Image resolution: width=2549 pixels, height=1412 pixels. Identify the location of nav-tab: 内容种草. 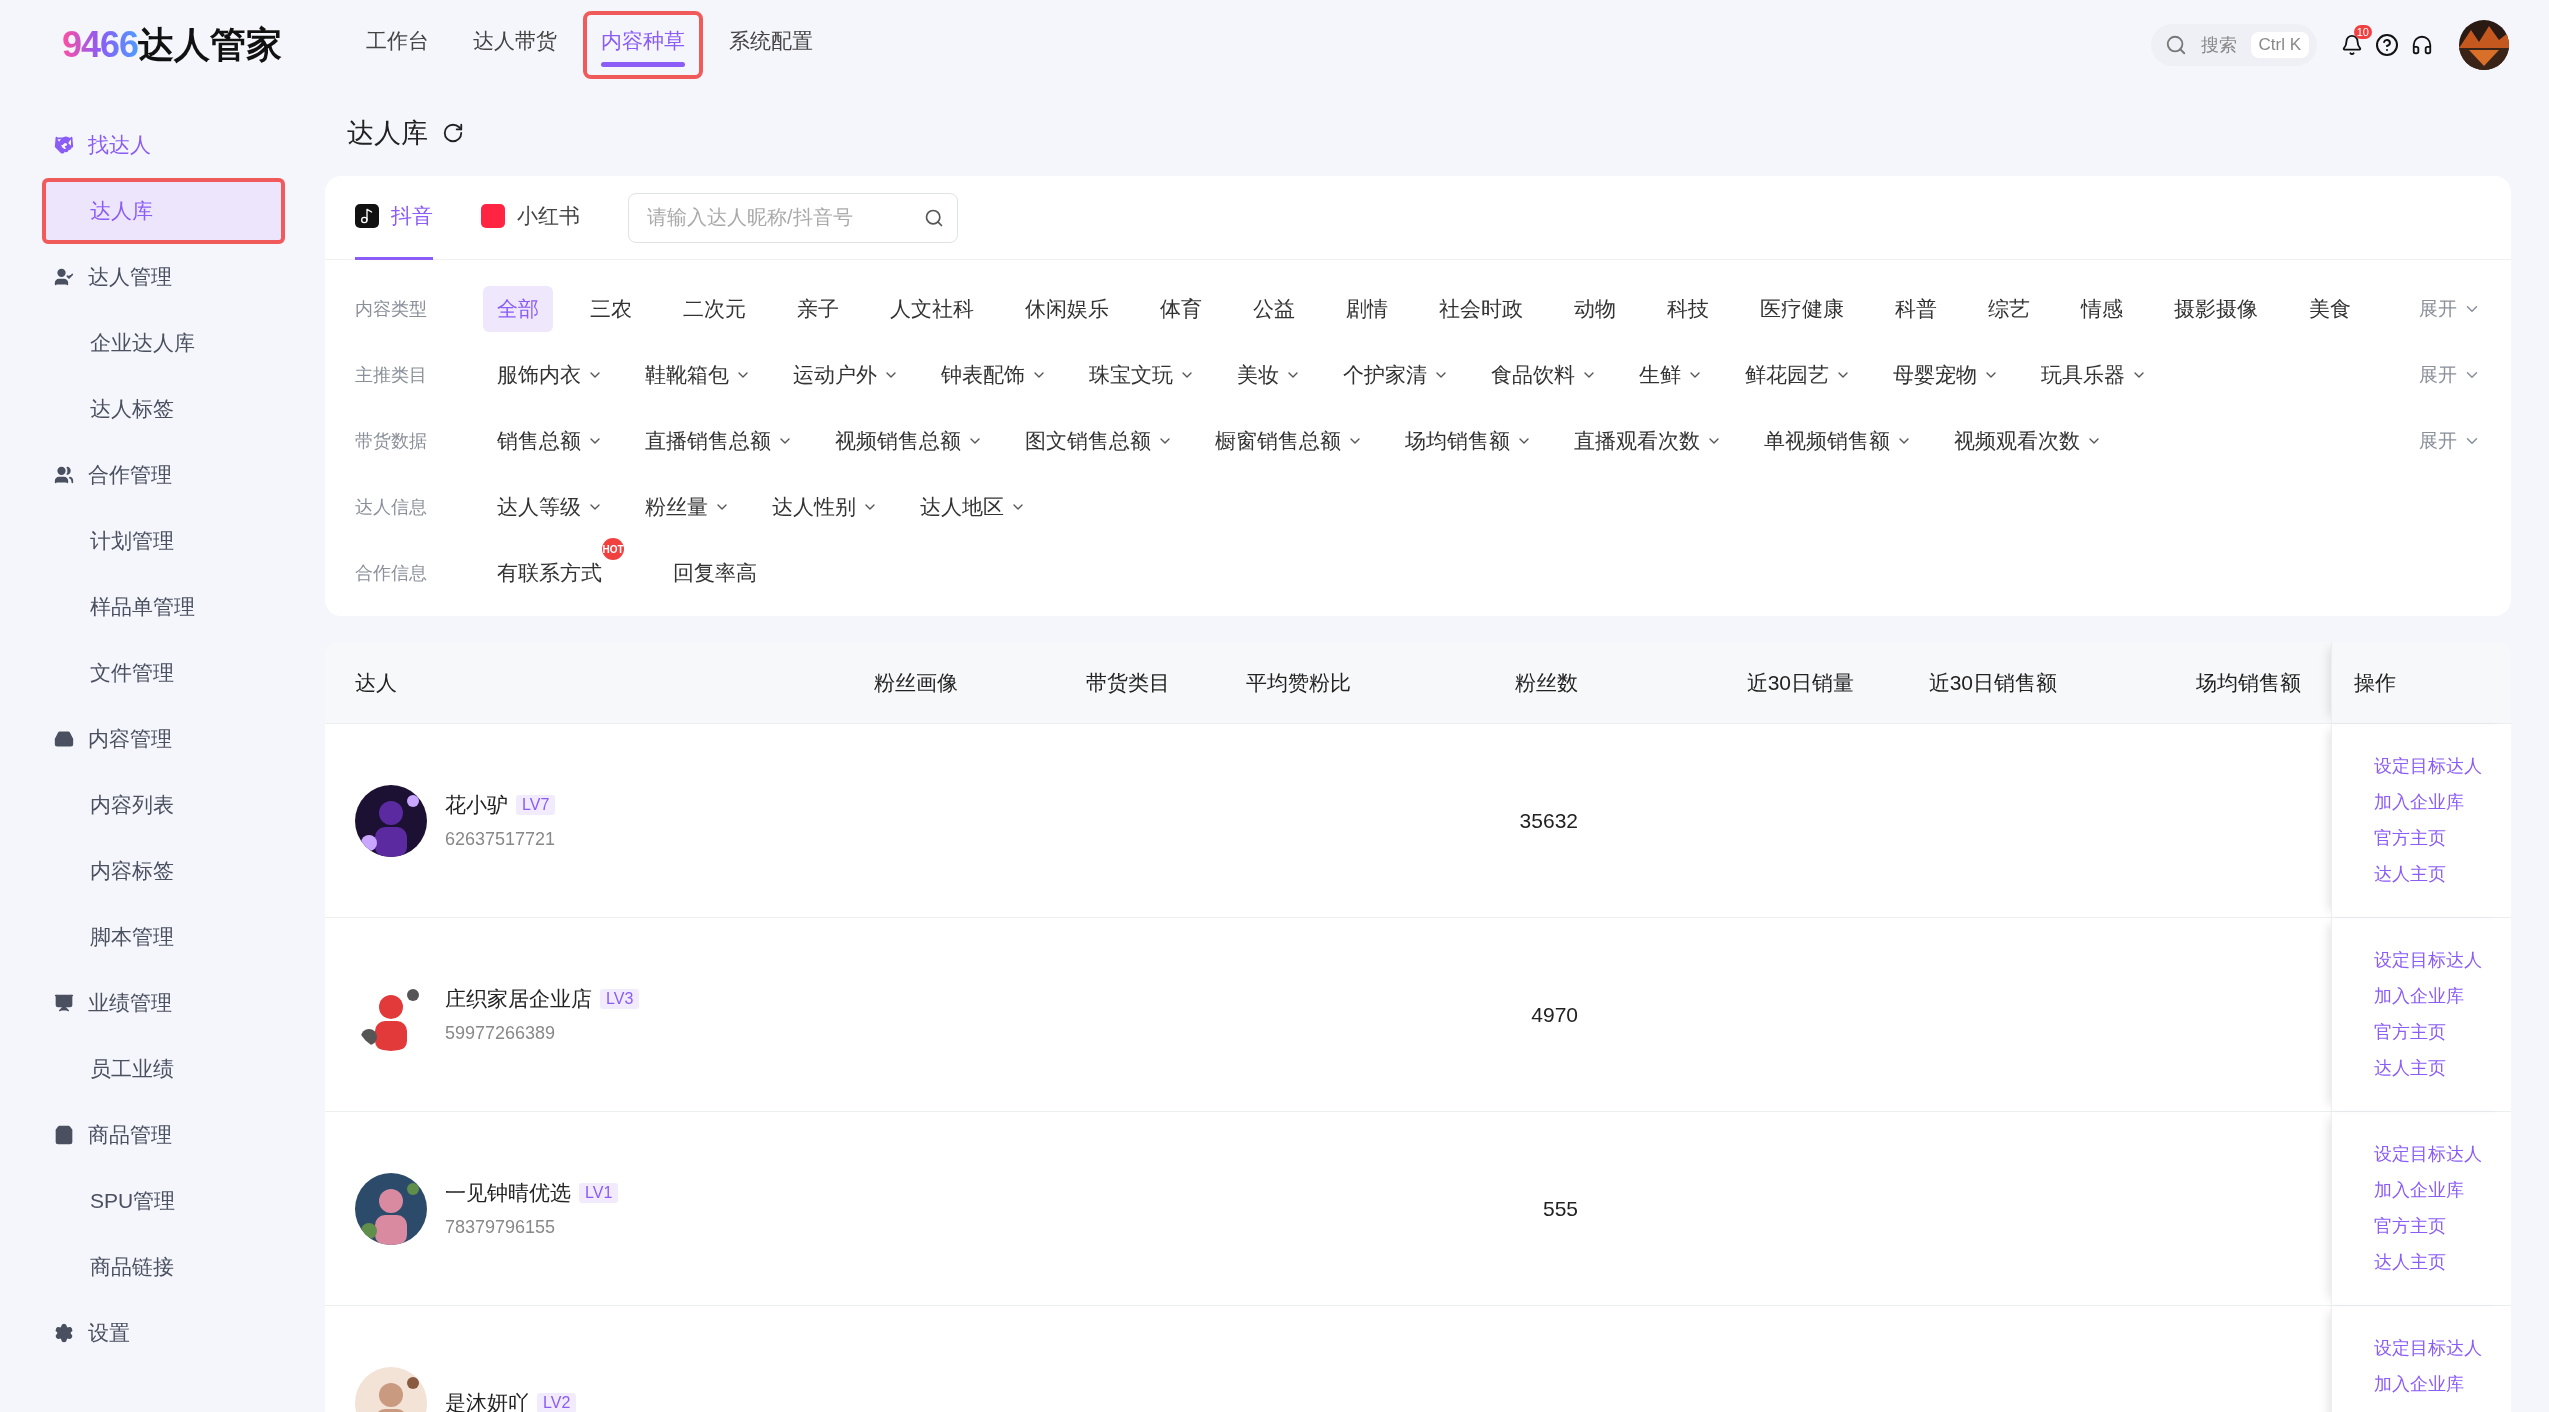
(643, 45).